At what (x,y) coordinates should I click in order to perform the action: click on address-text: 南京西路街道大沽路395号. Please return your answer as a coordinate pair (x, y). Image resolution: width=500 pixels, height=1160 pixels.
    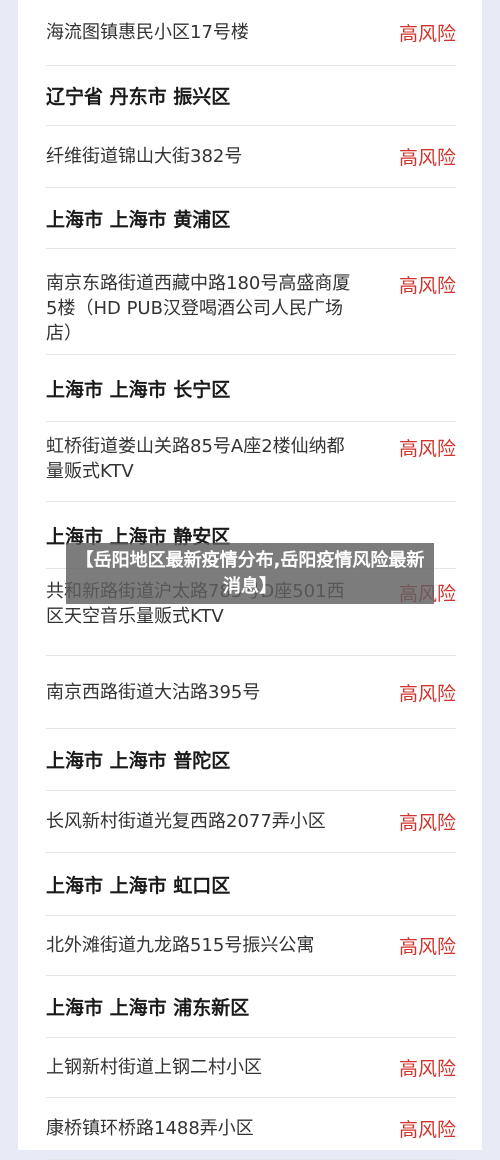
    Looking at the image, I should click on (153, 692).